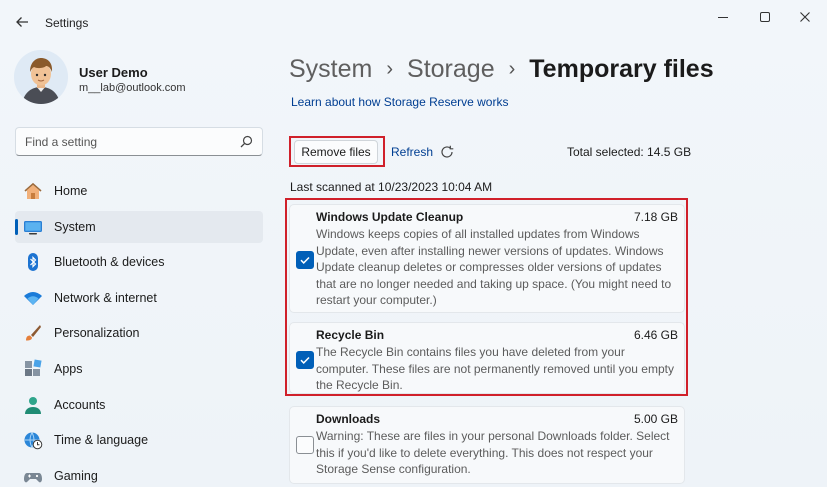  Describe the element at coordinates (97, 333) in the screenshot. I see `sidebar-item-label: Personalization` at that location.